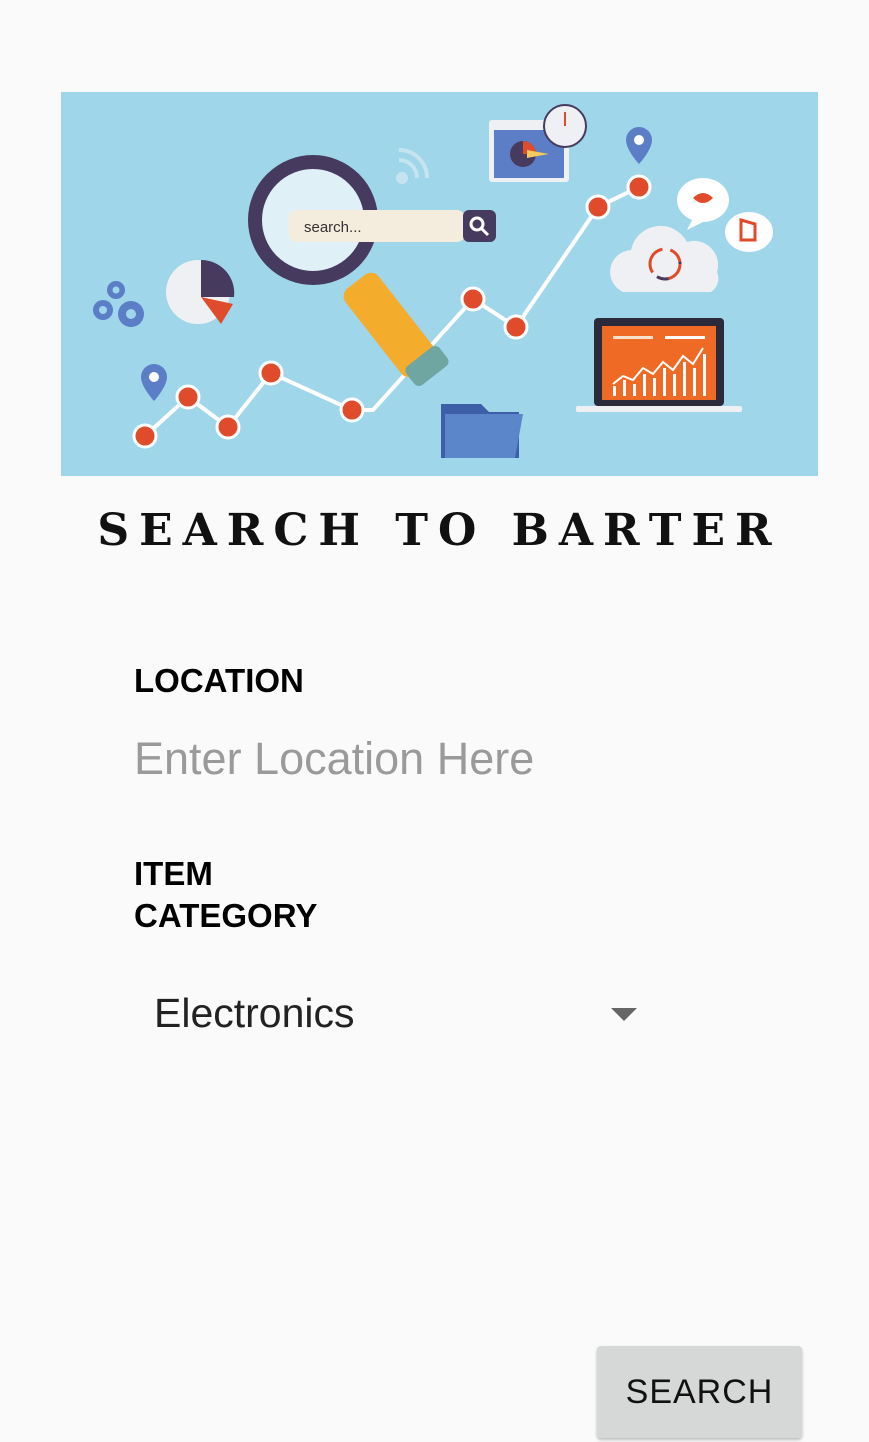 The image size is (869, 1442). I want to click on gear-icon, so click(118, 304).